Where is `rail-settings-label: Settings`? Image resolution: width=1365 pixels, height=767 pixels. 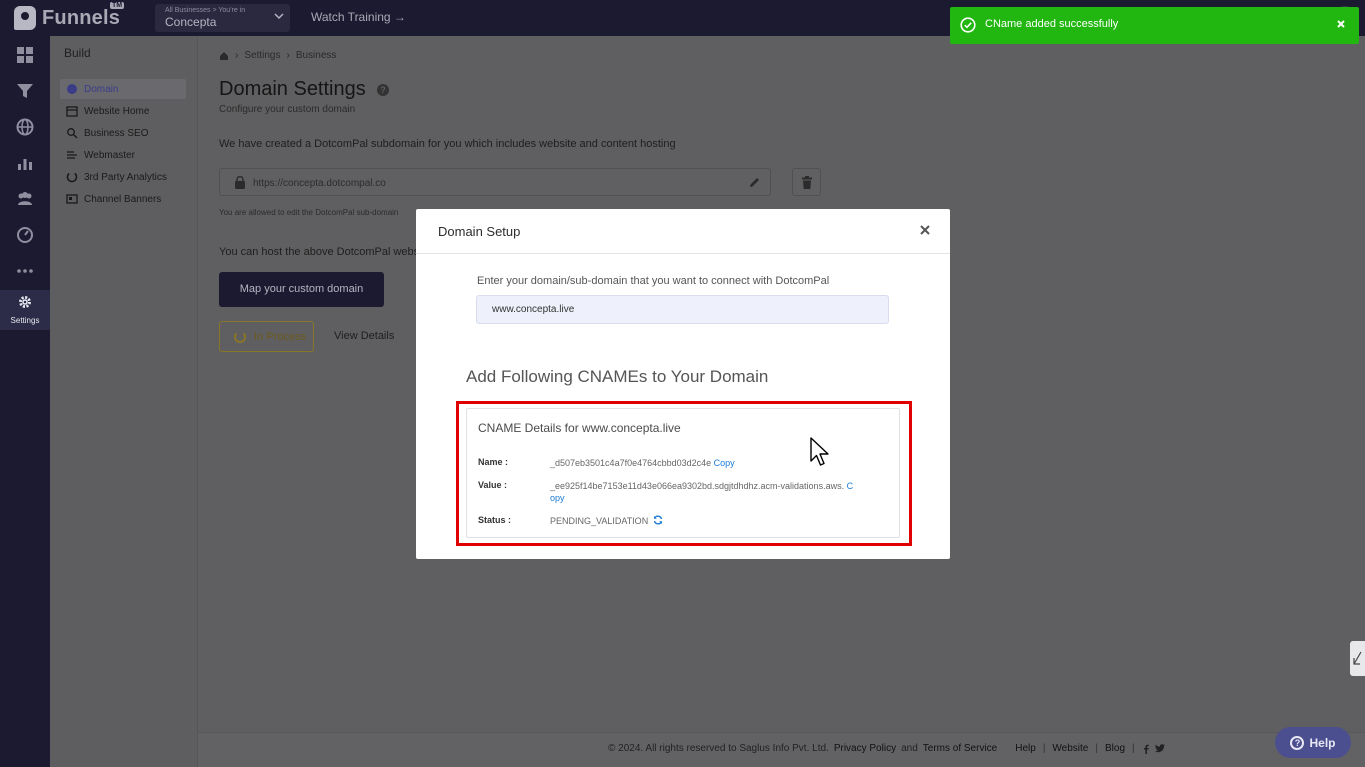 rail-settings-label: Settings is located at coordinates (25, 320).